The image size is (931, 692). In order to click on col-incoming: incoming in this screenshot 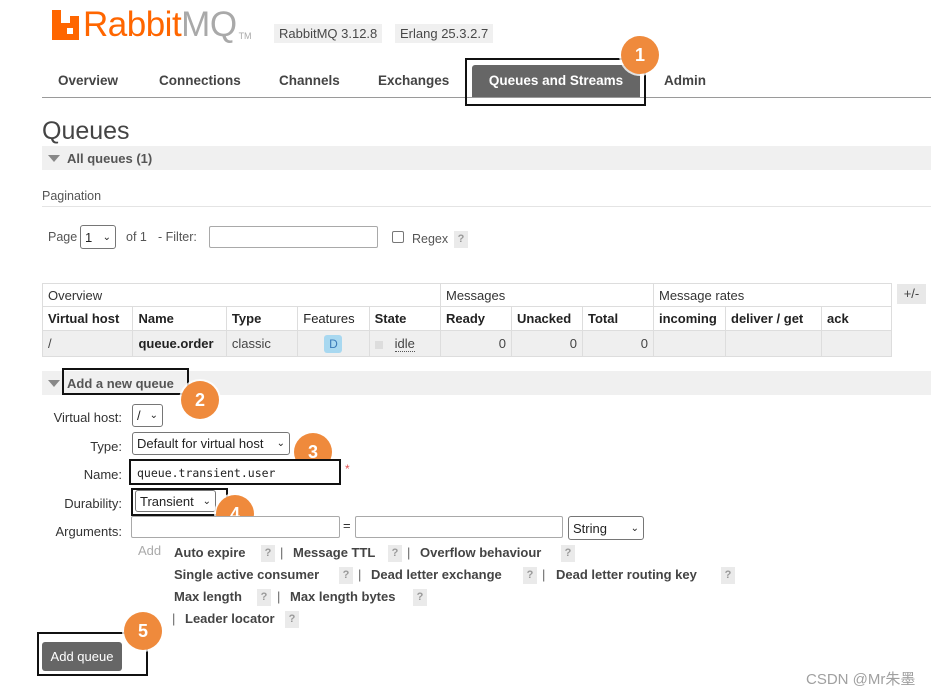, I will do `click(689, 318)`.